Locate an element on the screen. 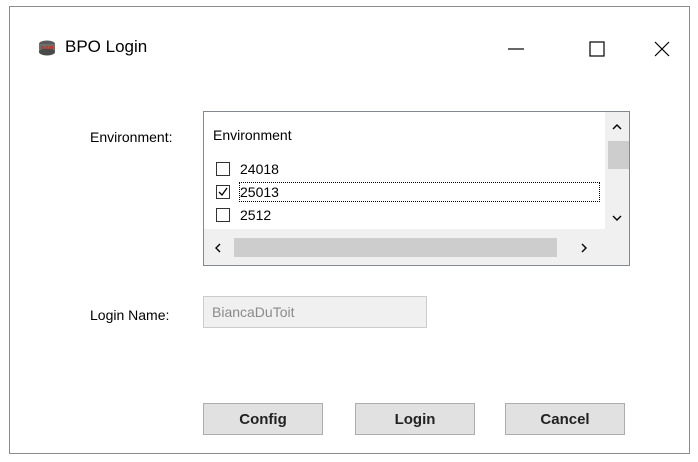  close-button is located at coordinates (662, 49).